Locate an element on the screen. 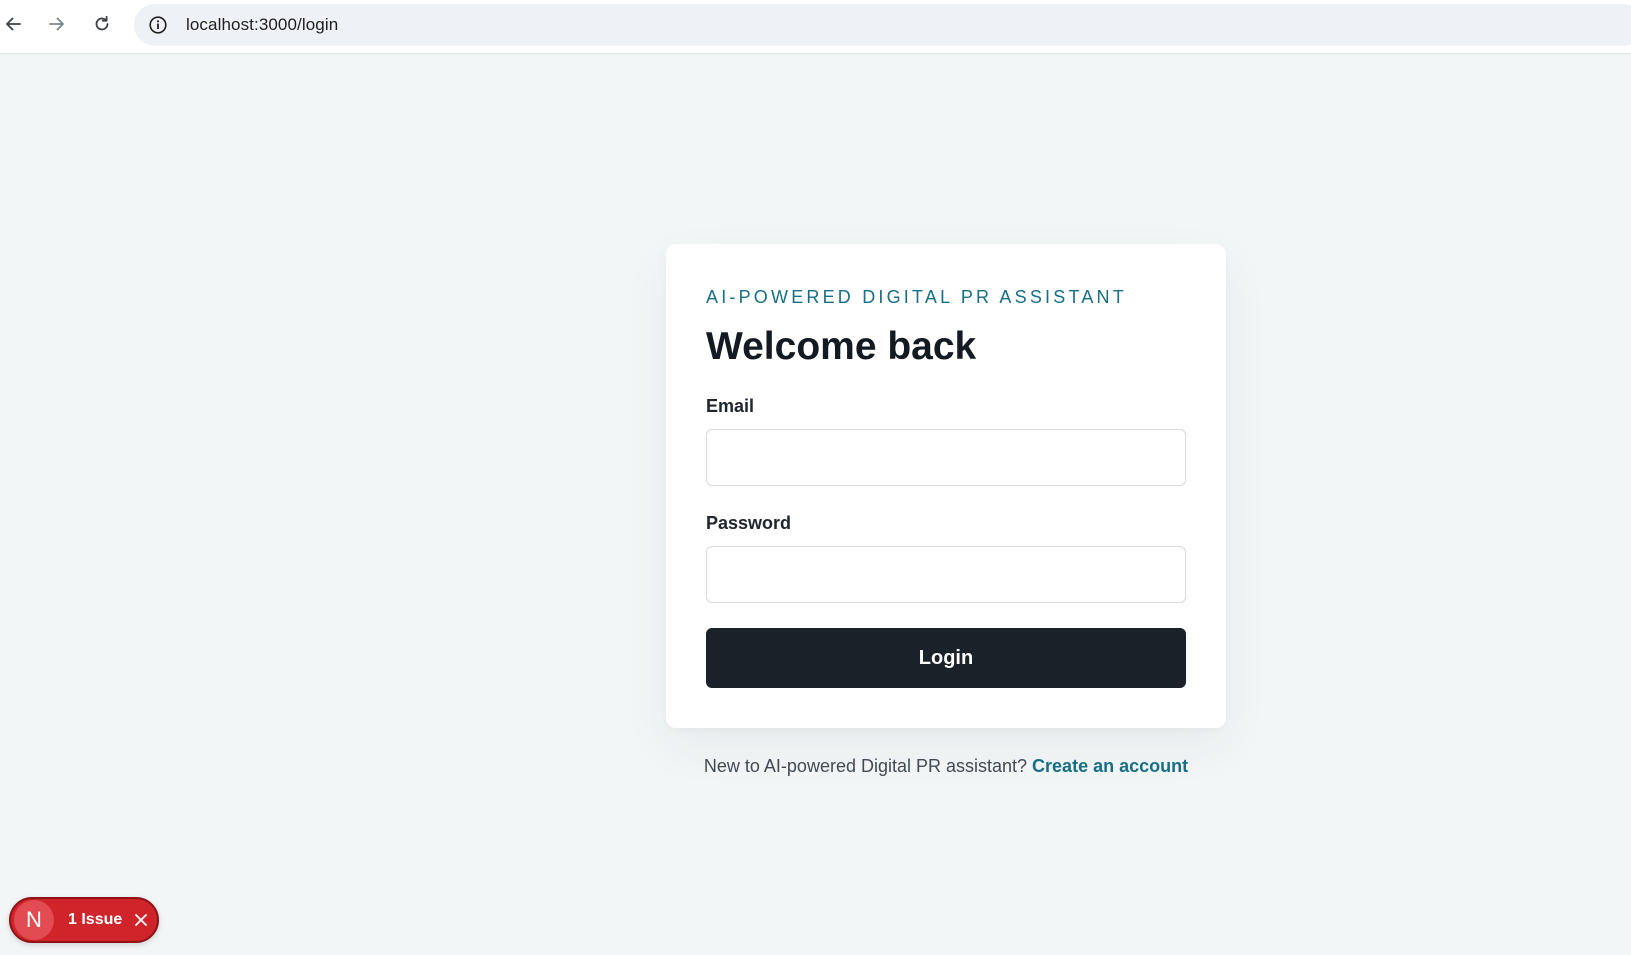  email-field is located at coordinates (946, 457).